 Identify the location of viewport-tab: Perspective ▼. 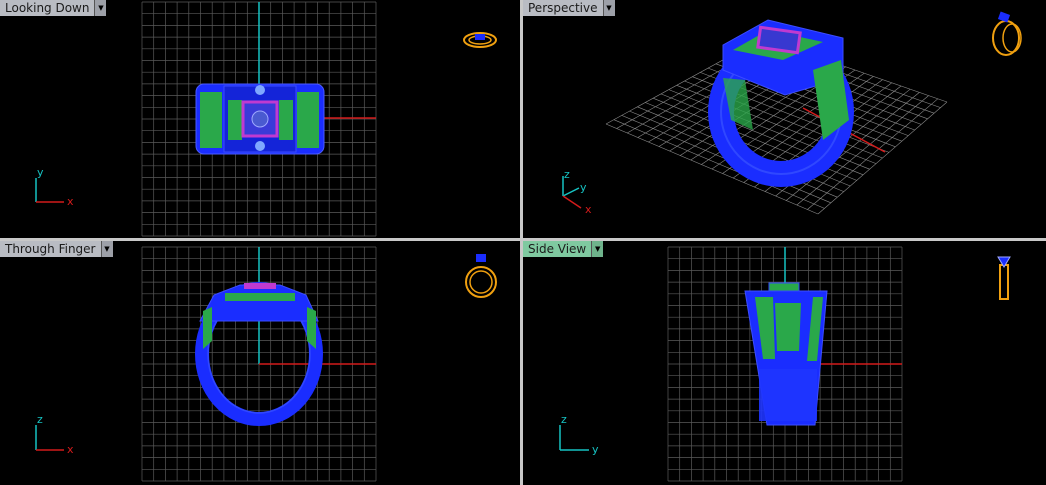
(569, 8).